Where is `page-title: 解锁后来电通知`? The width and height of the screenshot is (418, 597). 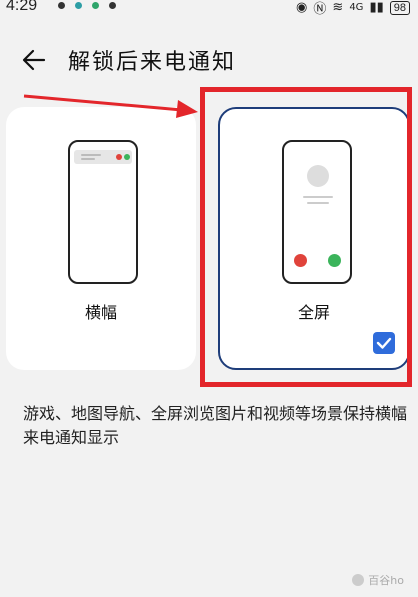
page-title: 解锁后来电通知 is located at coordinates (152, 62).